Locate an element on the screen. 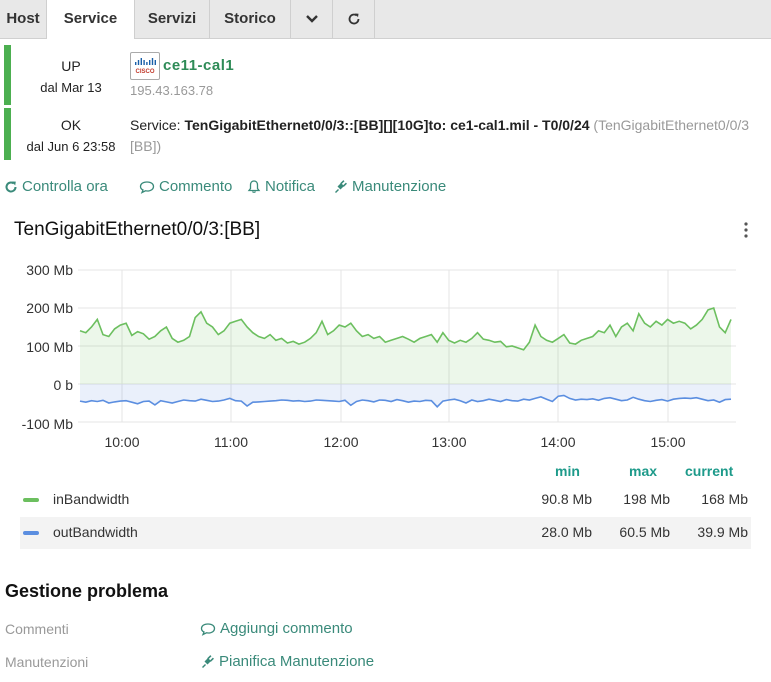 The width and height of the screenshot is (771, 682). notification-button: Notifica is located at coordinates (281, 186).